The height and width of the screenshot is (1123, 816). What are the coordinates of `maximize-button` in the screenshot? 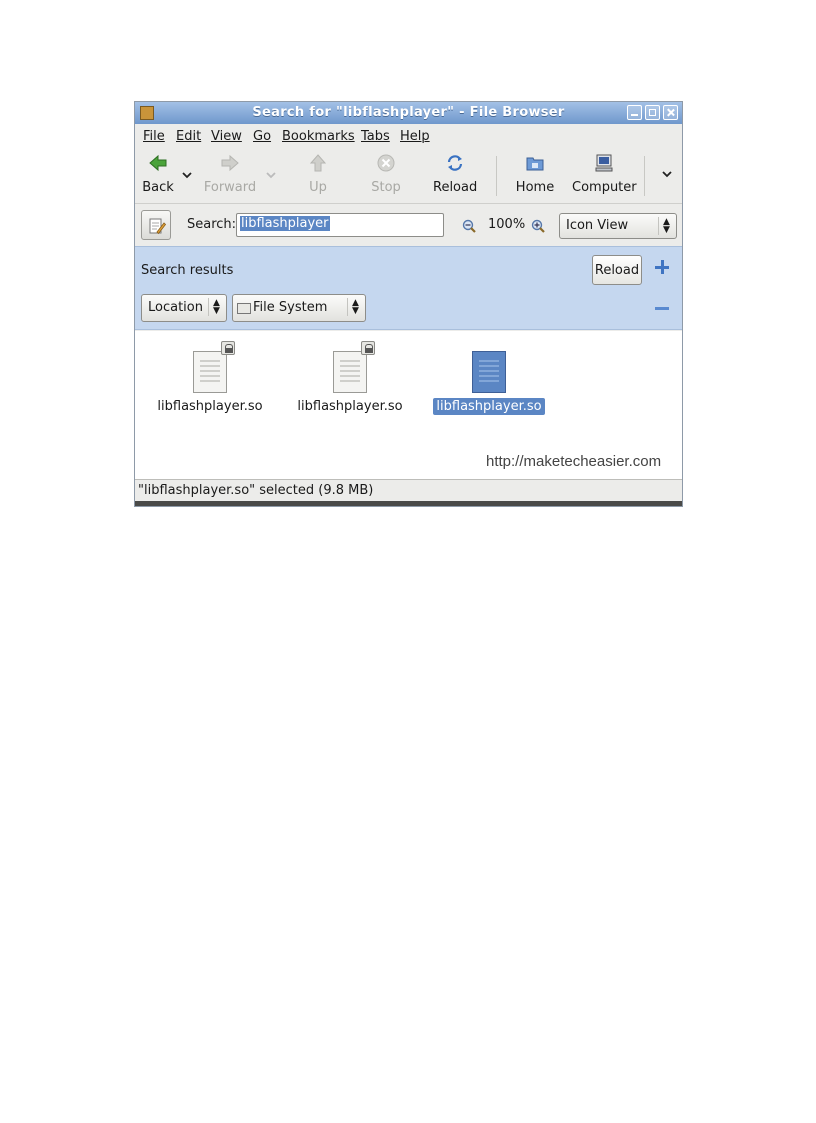 It's located at (652, 112).